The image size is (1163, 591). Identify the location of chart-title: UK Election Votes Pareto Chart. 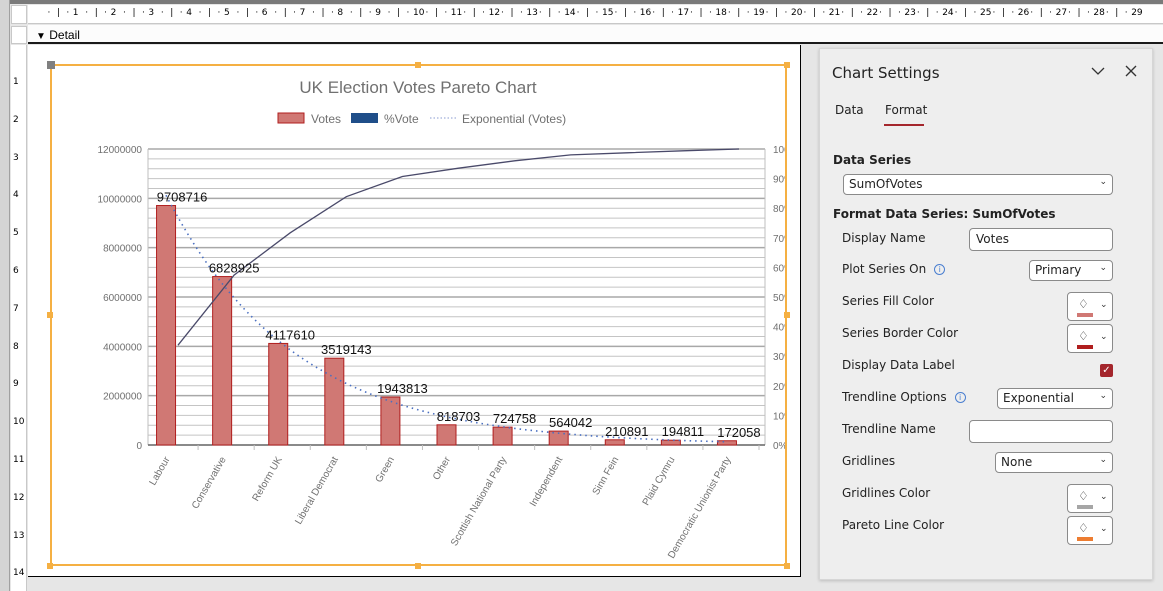
(417, 87).